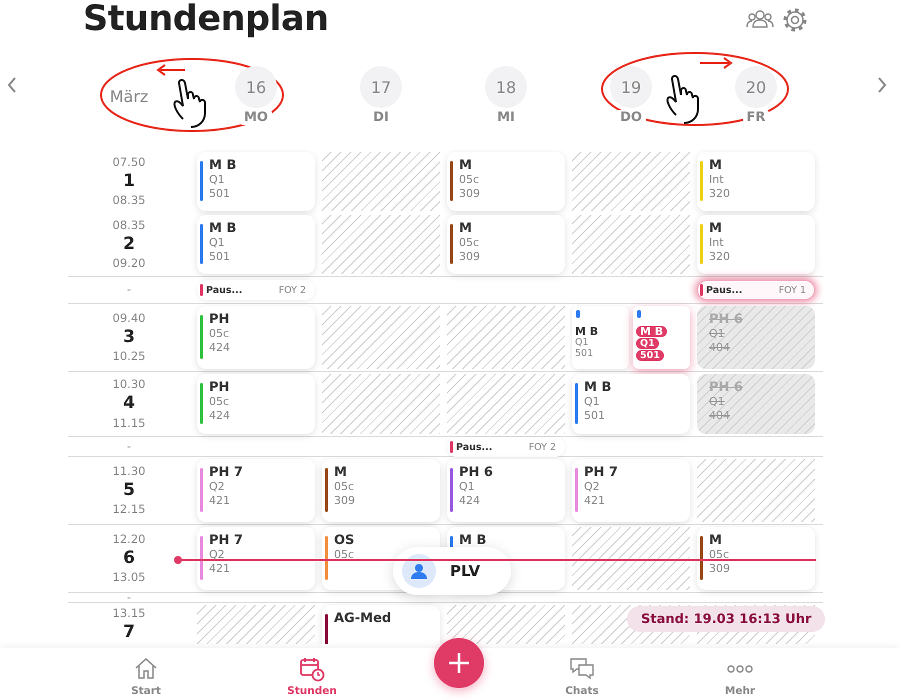 The width and height of the screenshot is (900, 700). I want to click on end-time: 10.25, so click(129, 357).